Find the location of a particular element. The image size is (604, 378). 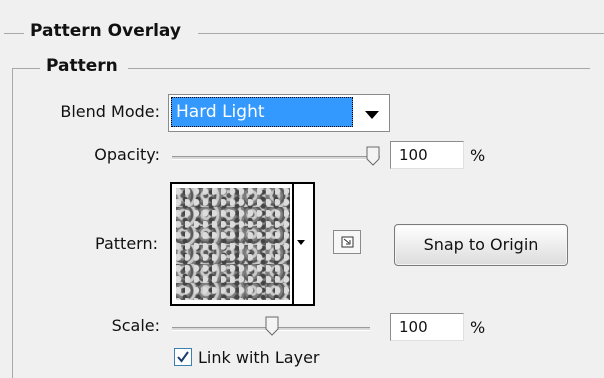

pattern-swatch is located at coordinates (233, 244).